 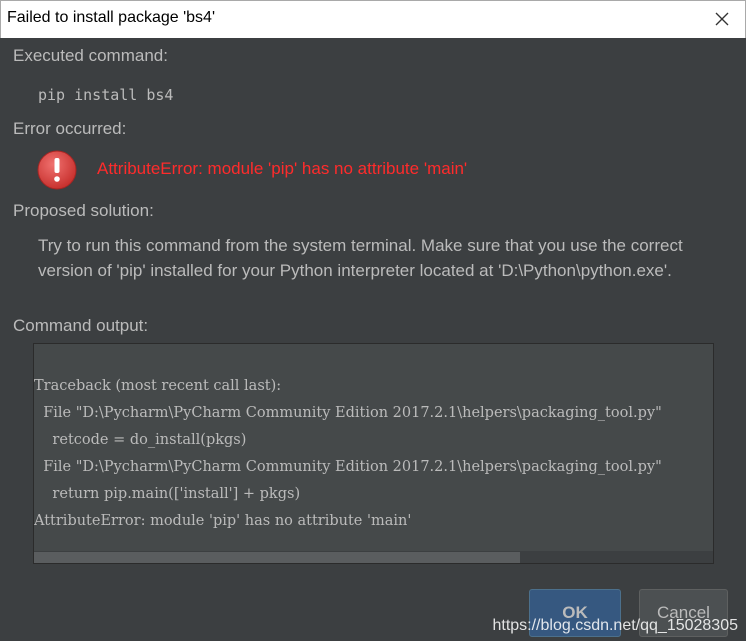 What do you see at coordinates (140, 440) in the screenshot?
I see `output-line: retcode = do_install(pkgs)` at bounding box center [140, 440].